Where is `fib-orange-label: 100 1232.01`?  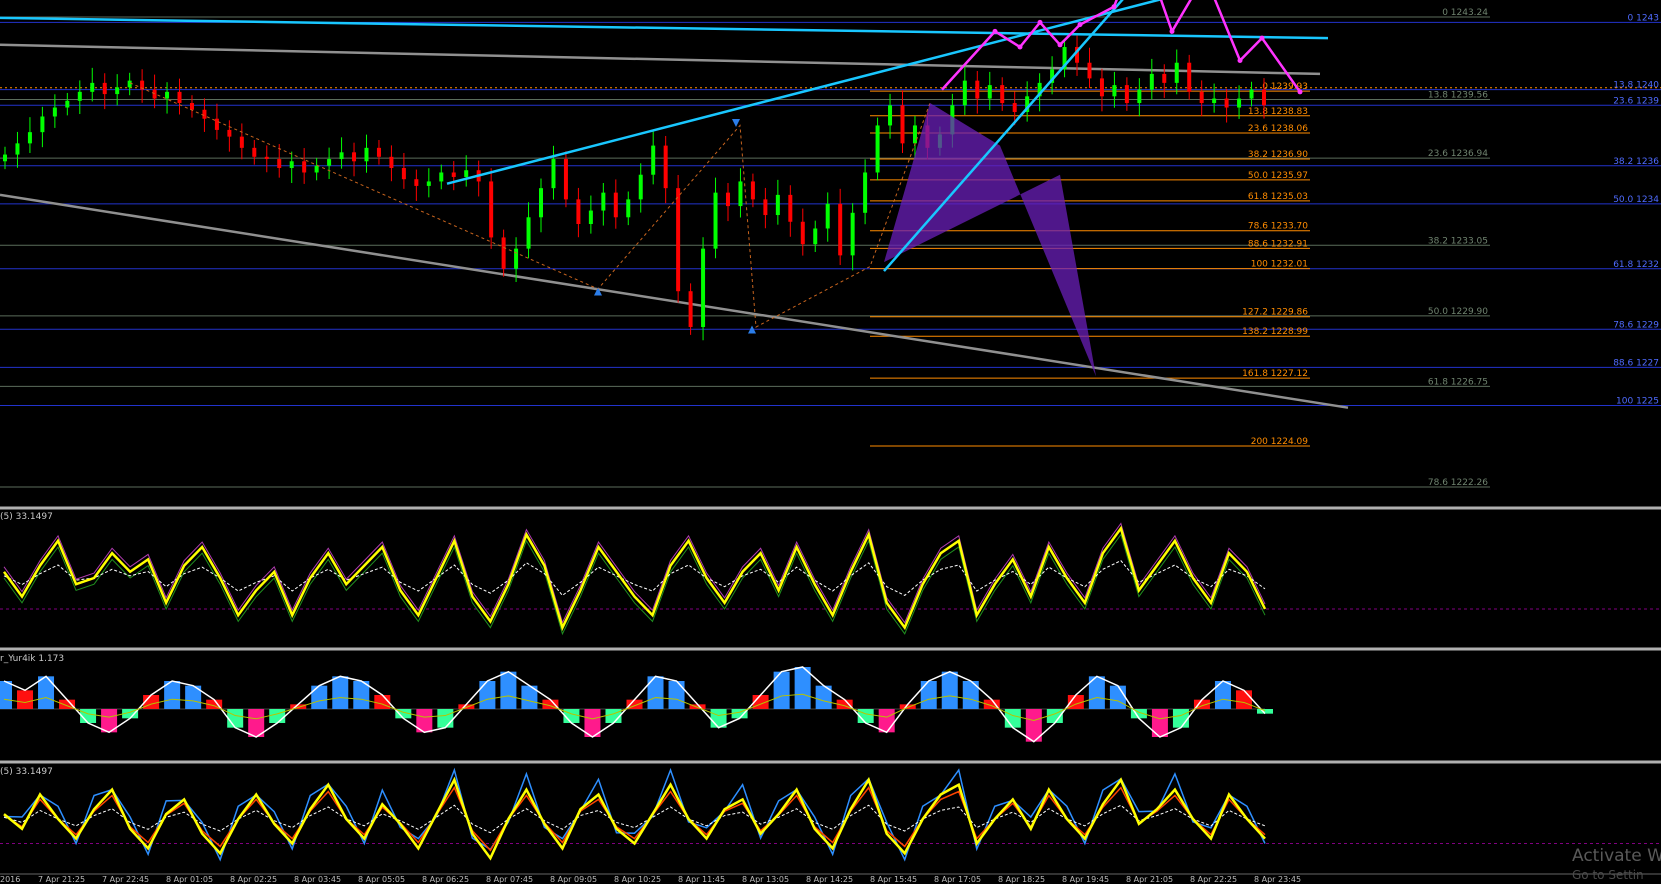
fib-orange-label: 100 1232.01 is located at coordinates (1279, 265).